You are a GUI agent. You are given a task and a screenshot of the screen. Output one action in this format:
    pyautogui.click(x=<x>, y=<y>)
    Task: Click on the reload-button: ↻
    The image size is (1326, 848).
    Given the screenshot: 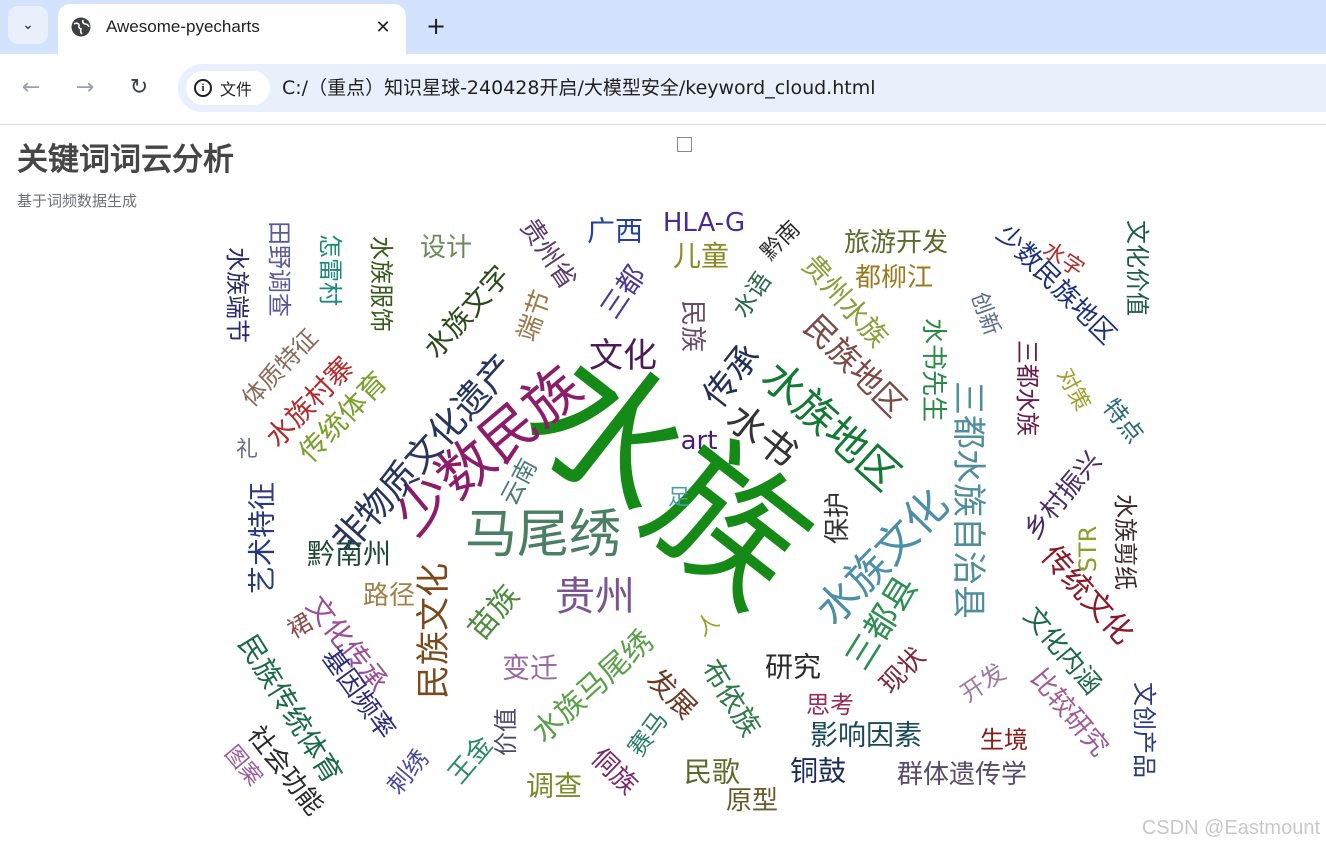 What is the action you would take?
    pyautogui.click(x=139, y=87)
    